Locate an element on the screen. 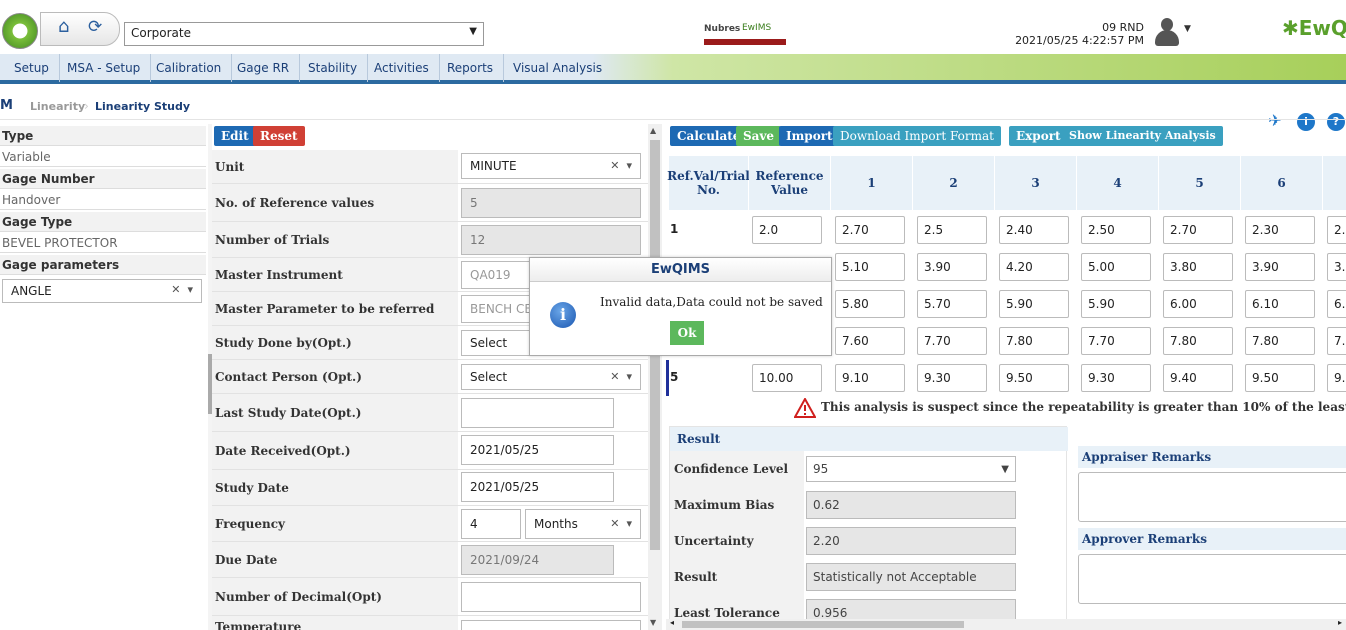  trial-value-input: 2.50 is located at coordinates (1116, 230).